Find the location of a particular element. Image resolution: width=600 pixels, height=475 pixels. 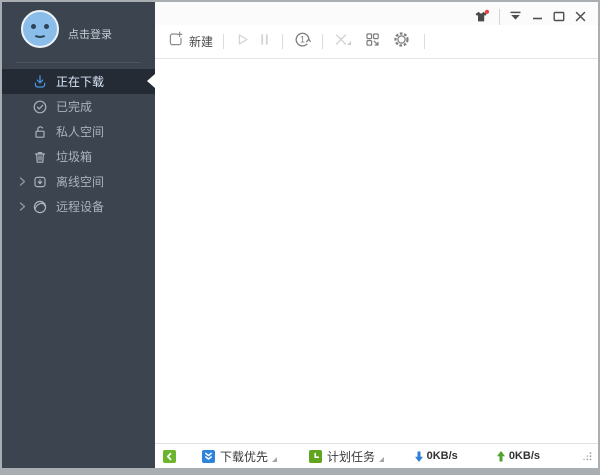

statusbar: 下载优先 计划任务 0KB/s 0KB/s is located at coordinates (376, 455).